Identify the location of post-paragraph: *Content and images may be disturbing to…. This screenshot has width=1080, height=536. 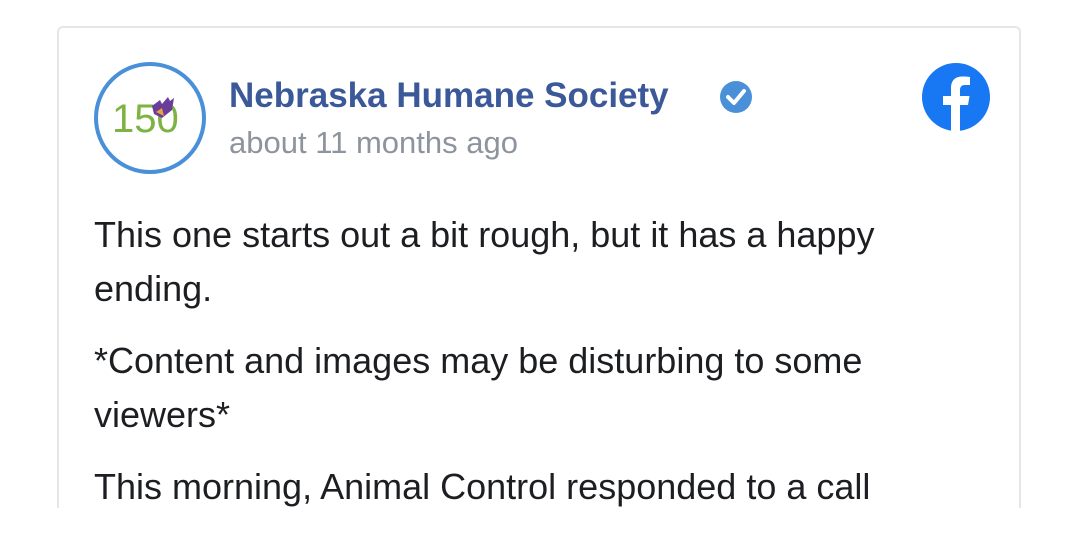
(478, 387).